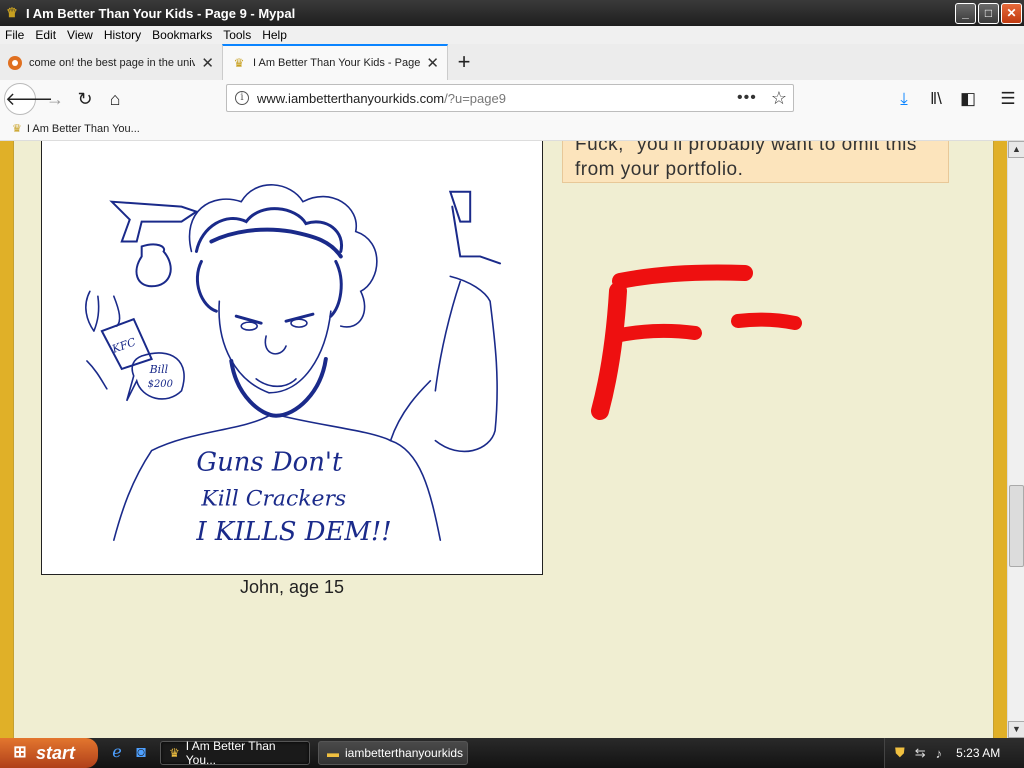  I want to click on scroll-thumb, so click(1016, 526).